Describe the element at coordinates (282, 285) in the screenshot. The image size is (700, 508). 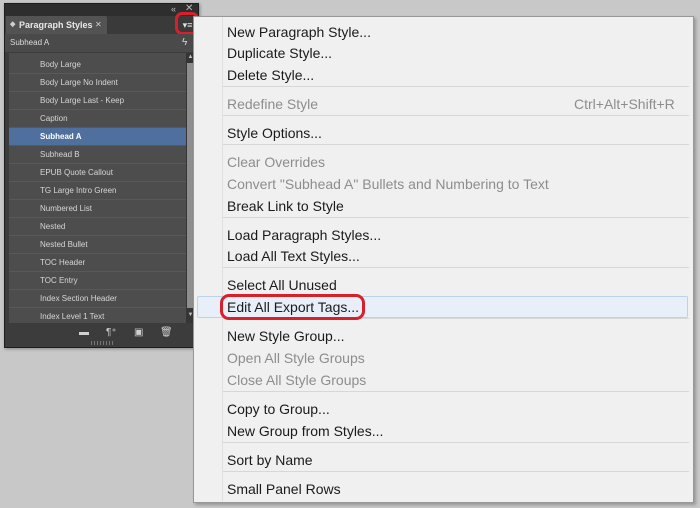
I see `menu-item: Select All Unused` at that location.